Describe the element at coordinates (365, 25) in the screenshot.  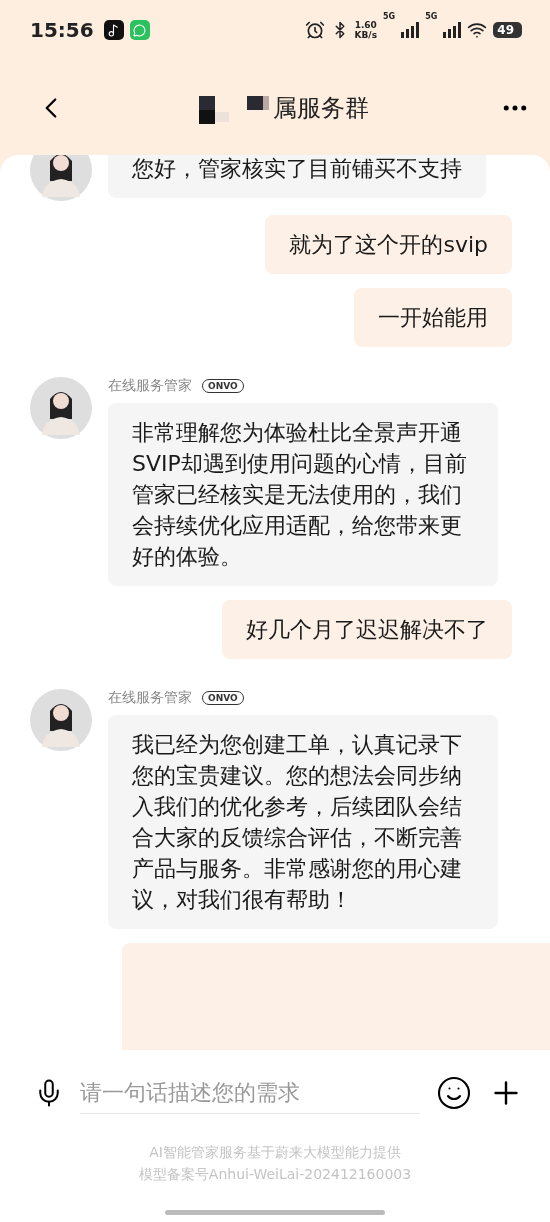
I see `network-speed: 1.60` at that location.